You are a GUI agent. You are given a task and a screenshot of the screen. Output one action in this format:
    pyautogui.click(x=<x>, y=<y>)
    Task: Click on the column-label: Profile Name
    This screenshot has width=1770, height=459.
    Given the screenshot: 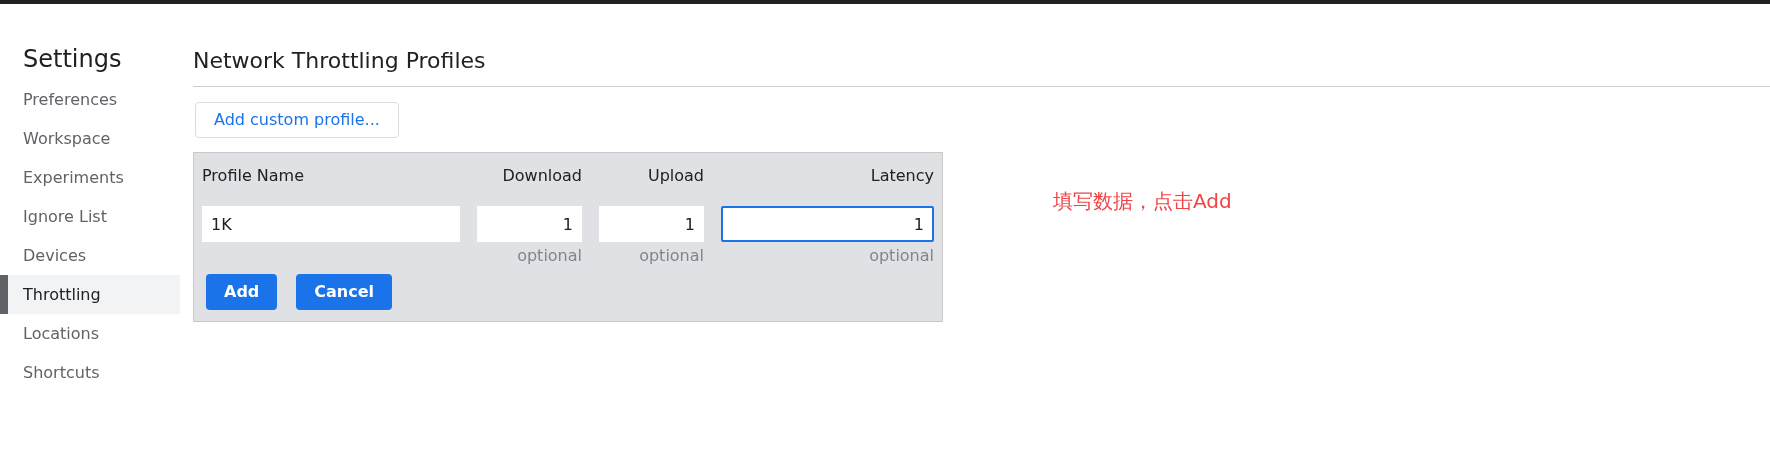 What is the action you would take?
    pyautogui.click(x=254, y=176)
    